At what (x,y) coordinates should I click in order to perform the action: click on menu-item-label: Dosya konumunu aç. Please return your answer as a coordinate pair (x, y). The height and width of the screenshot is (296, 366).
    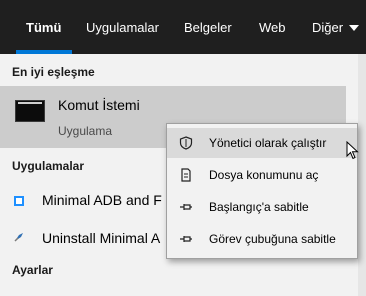
    Looking at the image, I should click on (264, 175).